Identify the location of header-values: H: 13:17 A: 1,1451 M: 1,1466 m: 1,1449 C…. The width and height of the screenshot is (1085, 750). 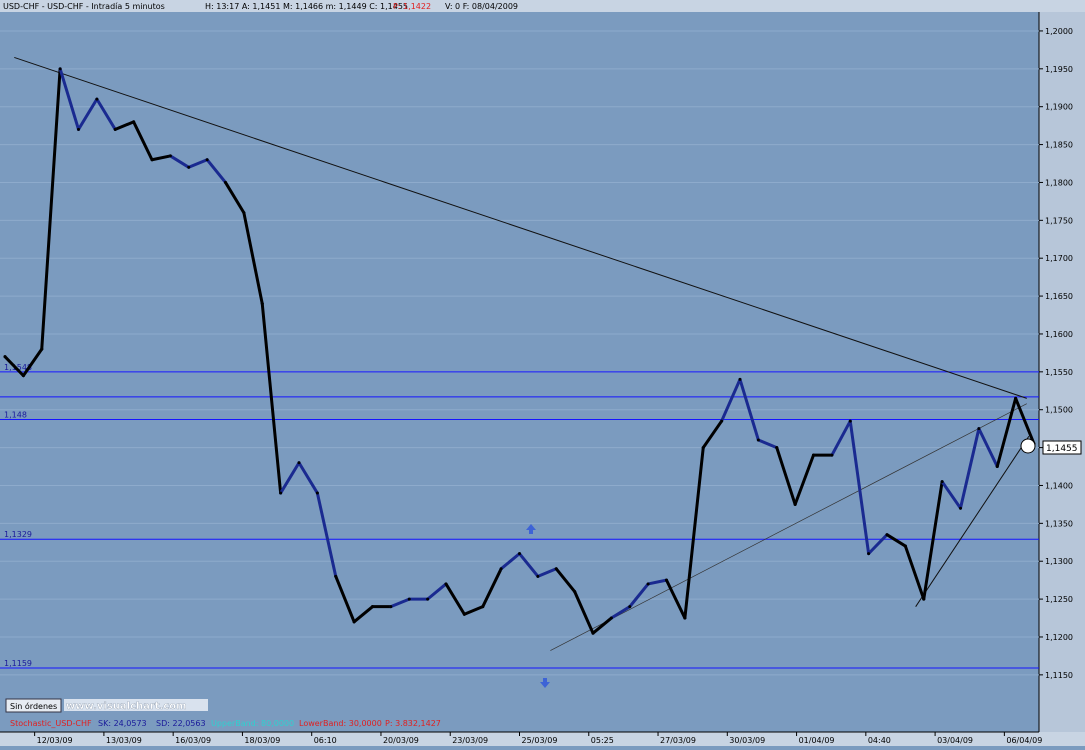
(306, 6).